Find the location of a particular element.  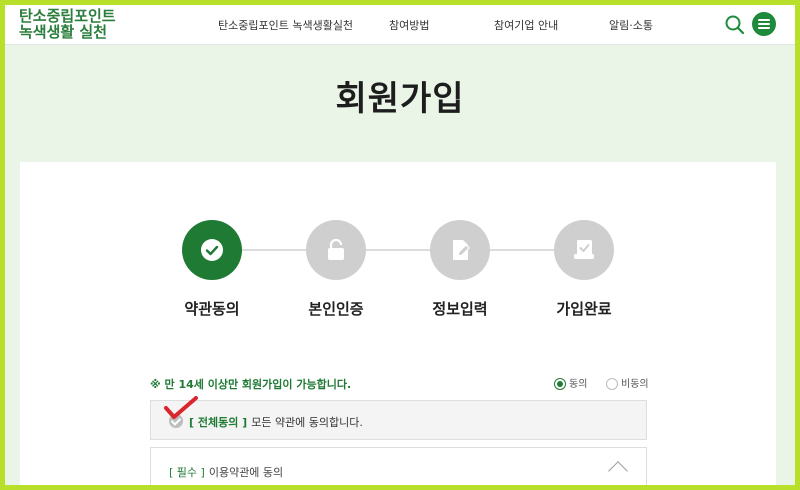

agree-all-text: 모든 약관에 동의합니다. is located at coordinates (307, 422).